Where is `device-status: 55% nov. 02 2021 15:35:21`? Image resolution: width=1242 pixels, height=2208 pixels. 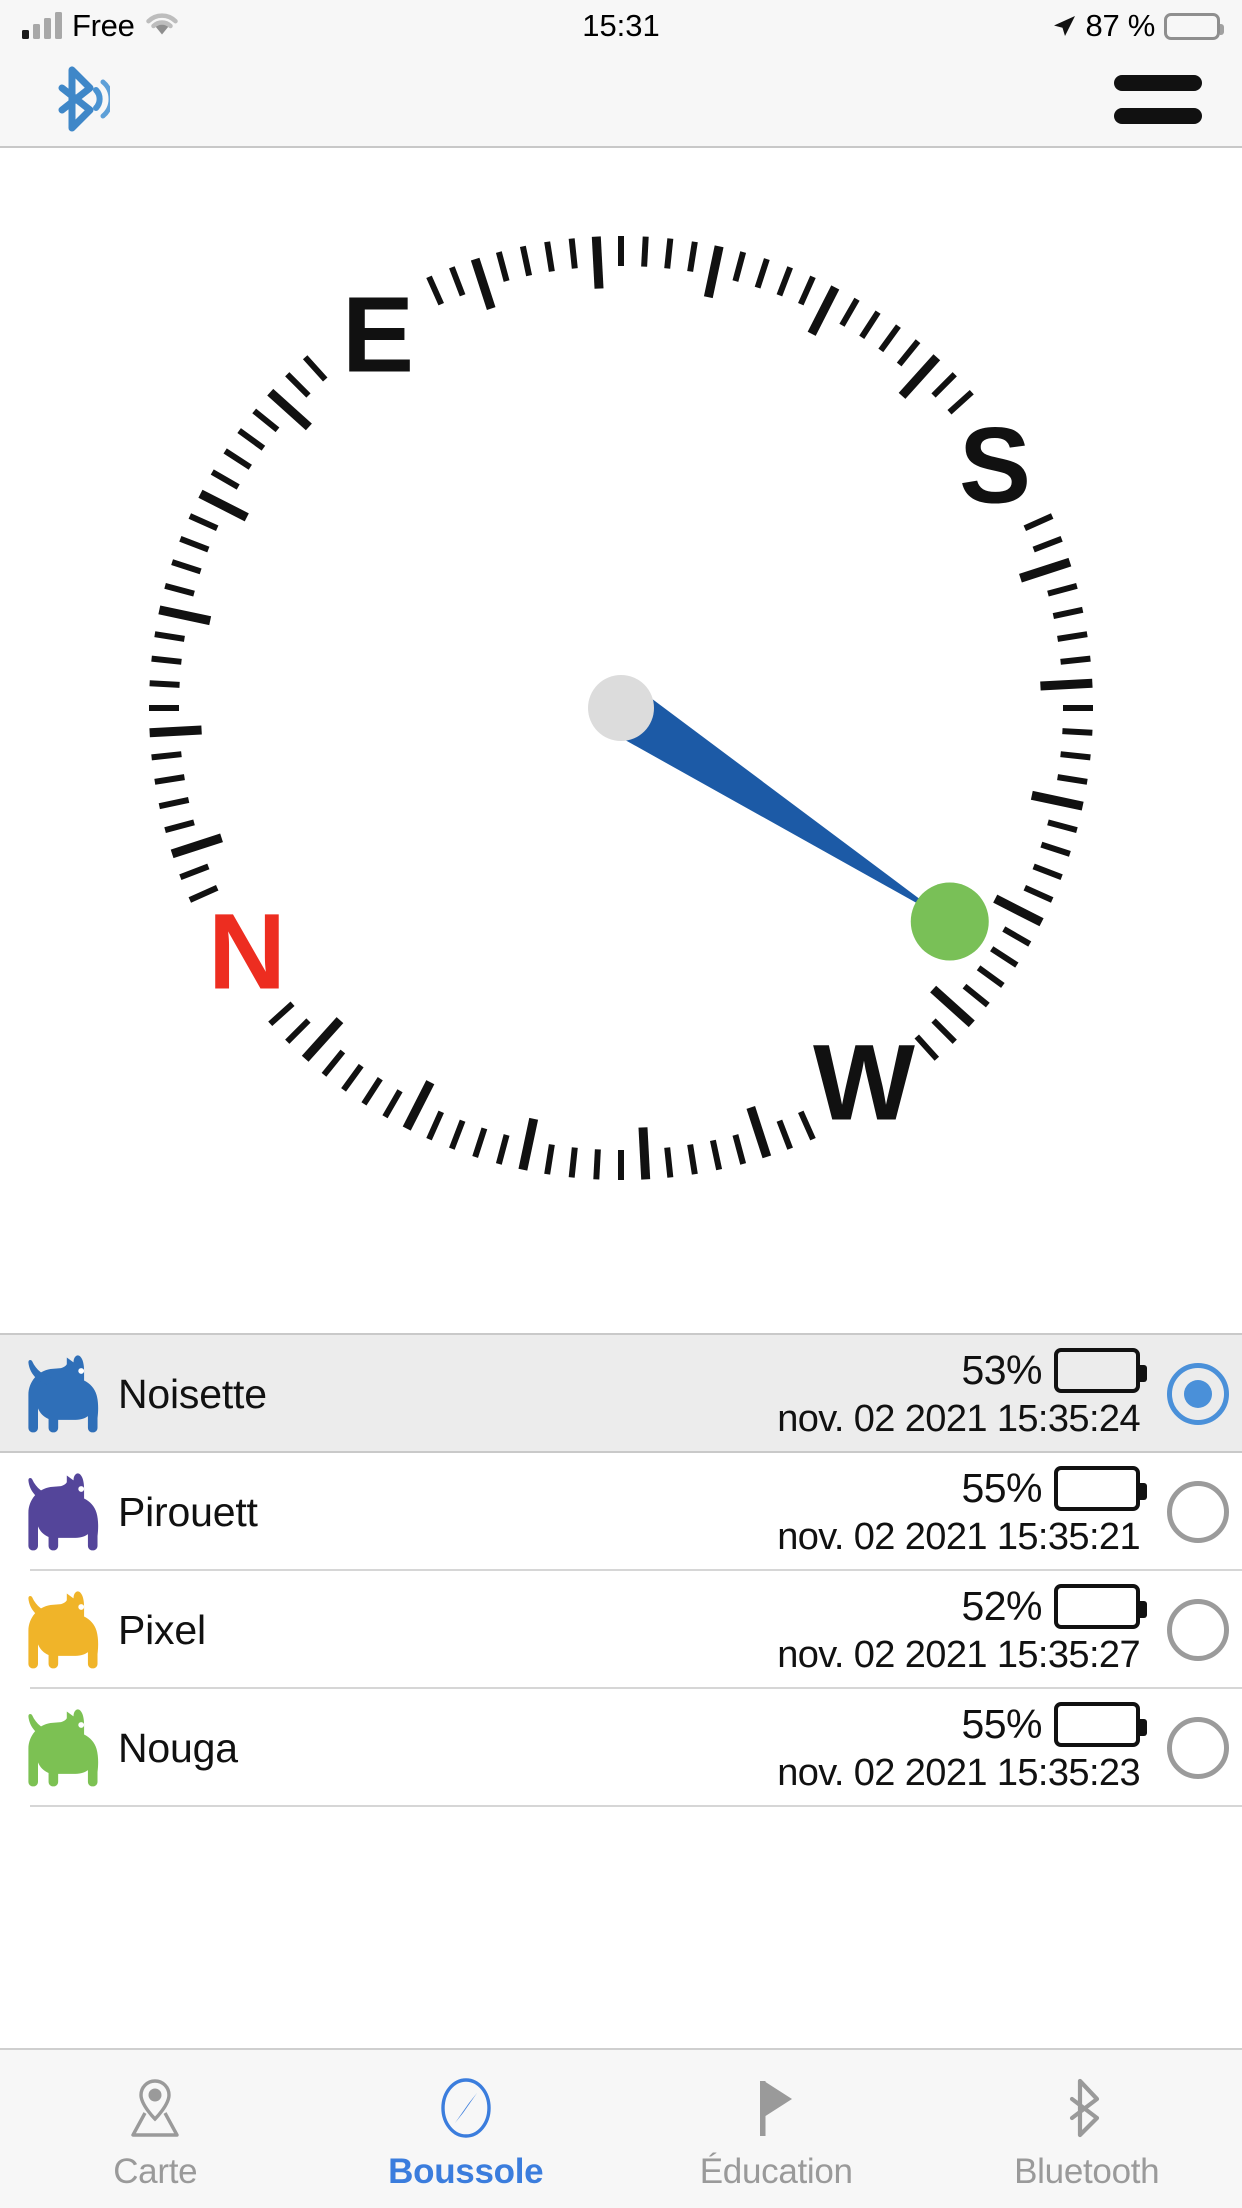
device-status: 55% nov. 02 2021 15:35:21 is located at coordinates (965, 1512).